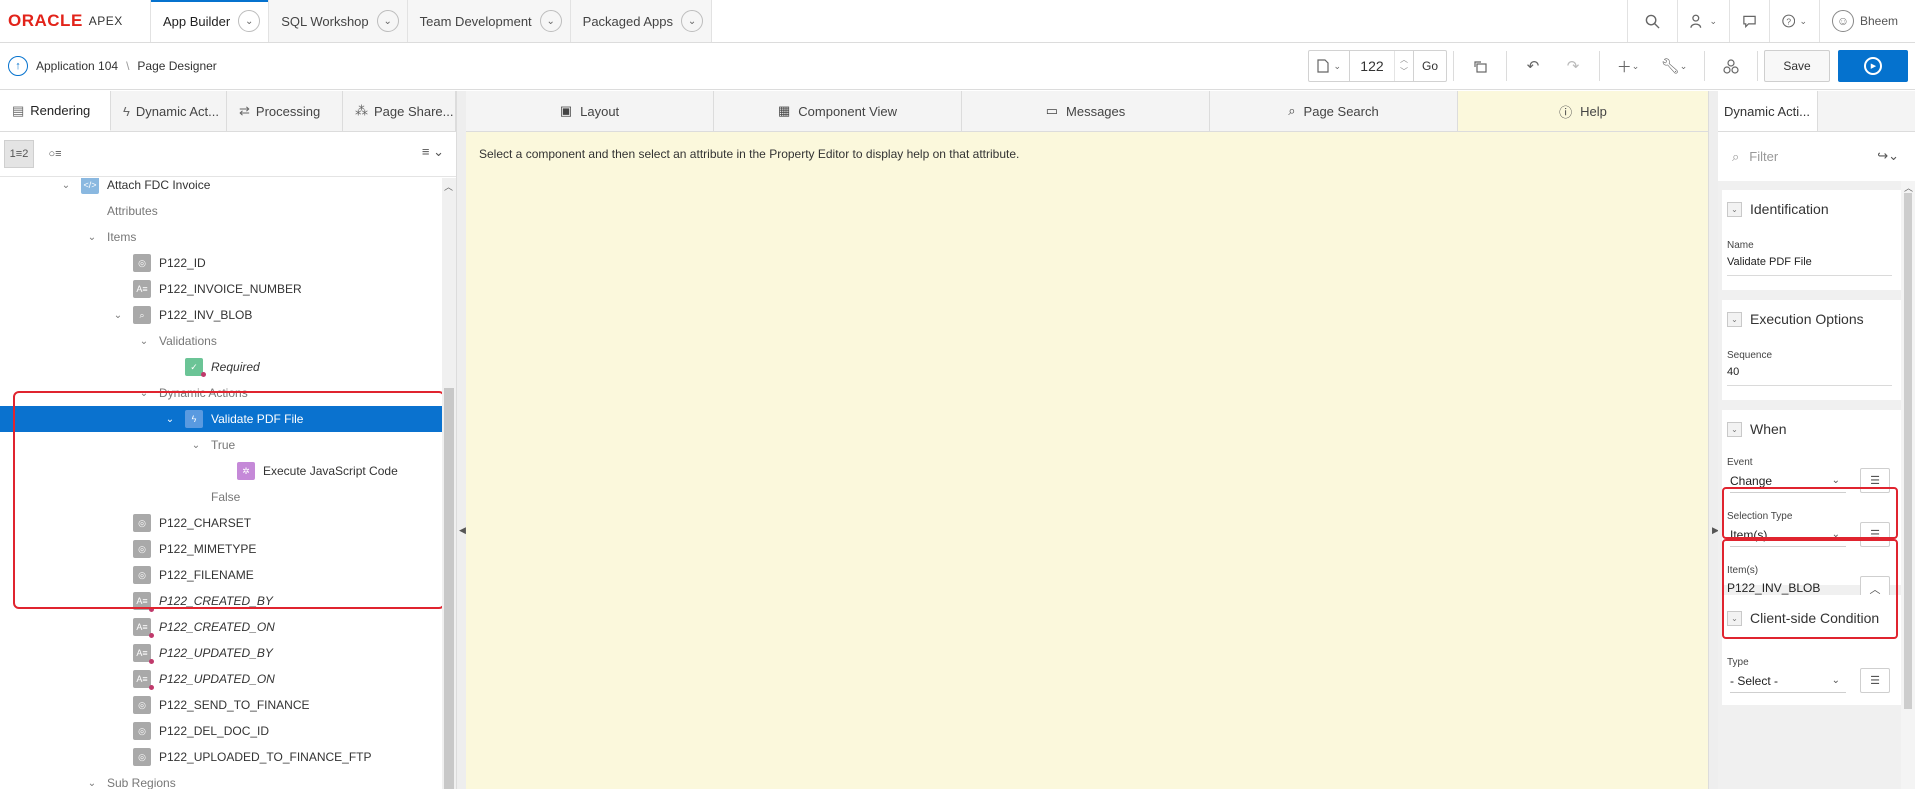 This screenshot has height=789, width=1915. What do you see at coordinates (1703, 21) in the screenshot?
I see `administration-icon: ⌄` at bounding box center [1703, 21].